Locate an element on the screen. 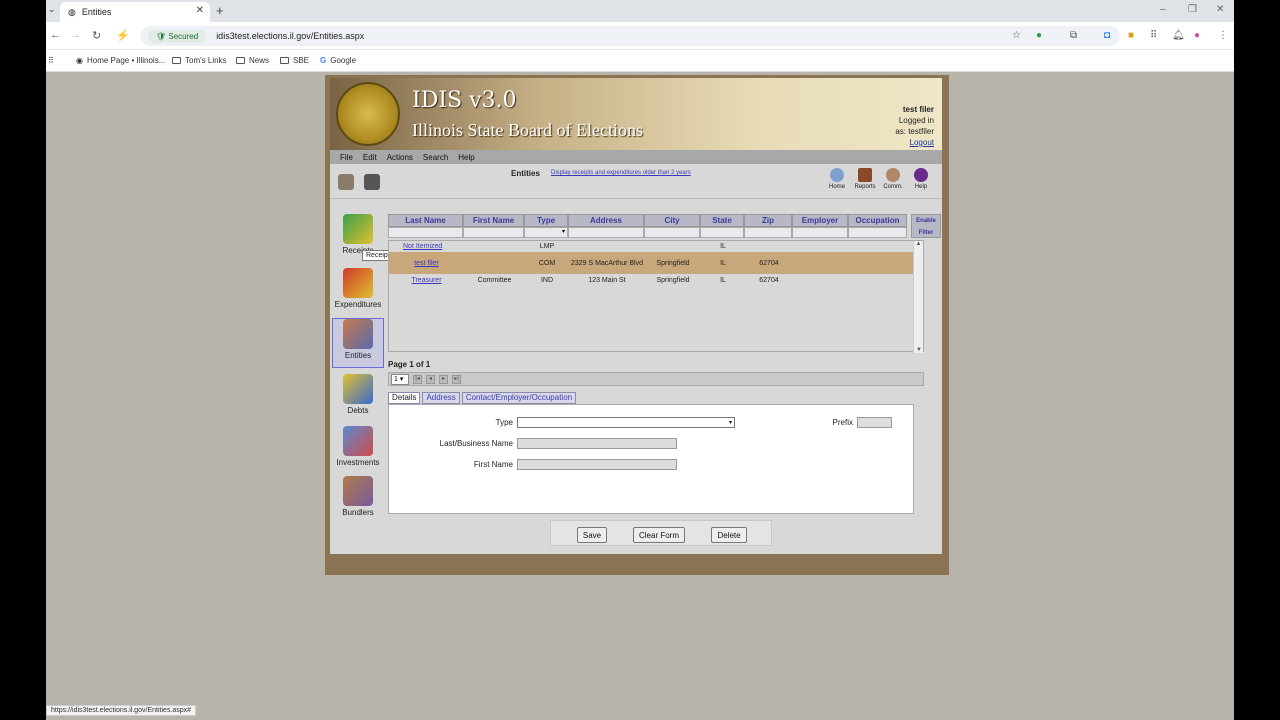 This screenshot has width=1280, height=720. menu-edit: Edit is located at coordinates (370, 157).